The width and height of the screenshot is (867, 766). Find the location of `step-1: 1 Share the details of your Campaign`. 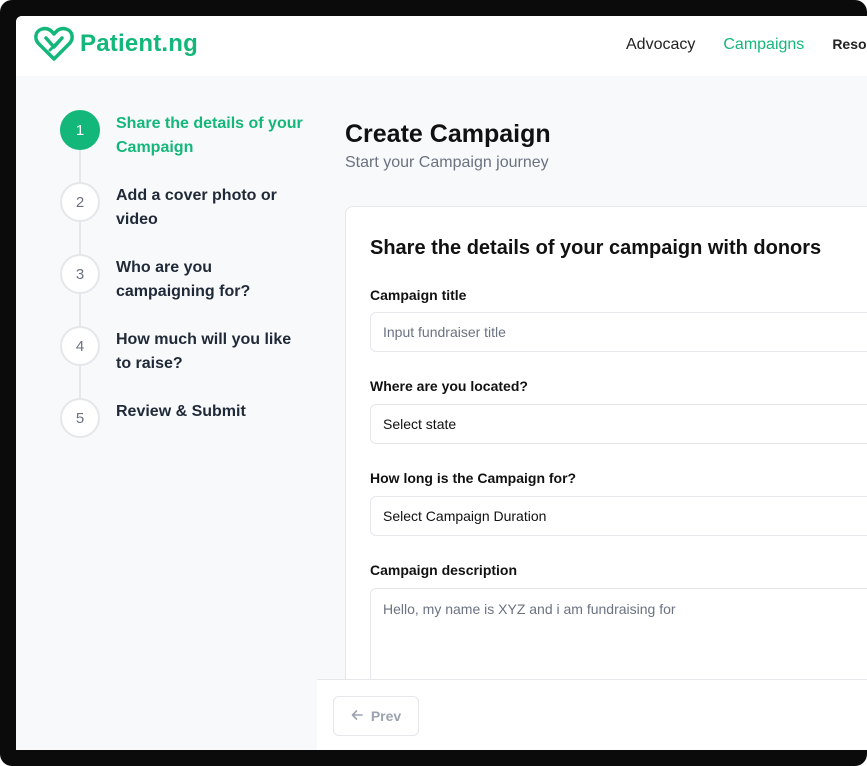

step-1: 1 Share the details of your Campaign is located at coordinates (190, 146).